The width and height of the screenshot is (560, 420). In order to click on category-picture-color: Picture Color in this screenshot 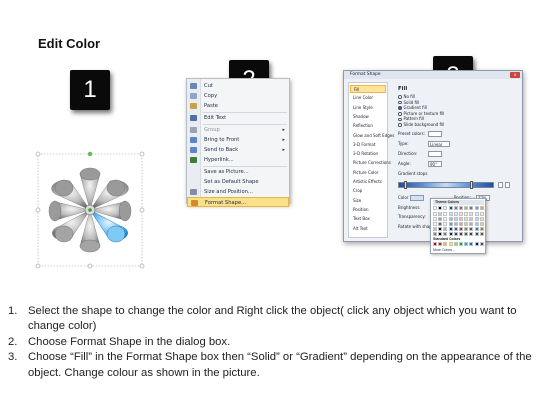, I will do `click(368, 173)`.